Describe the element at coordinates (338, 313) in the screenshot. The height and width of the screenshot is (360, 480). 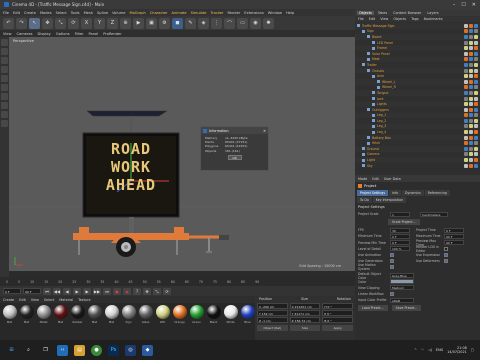
I see `rotation-p-field: P 0 °` at that location.